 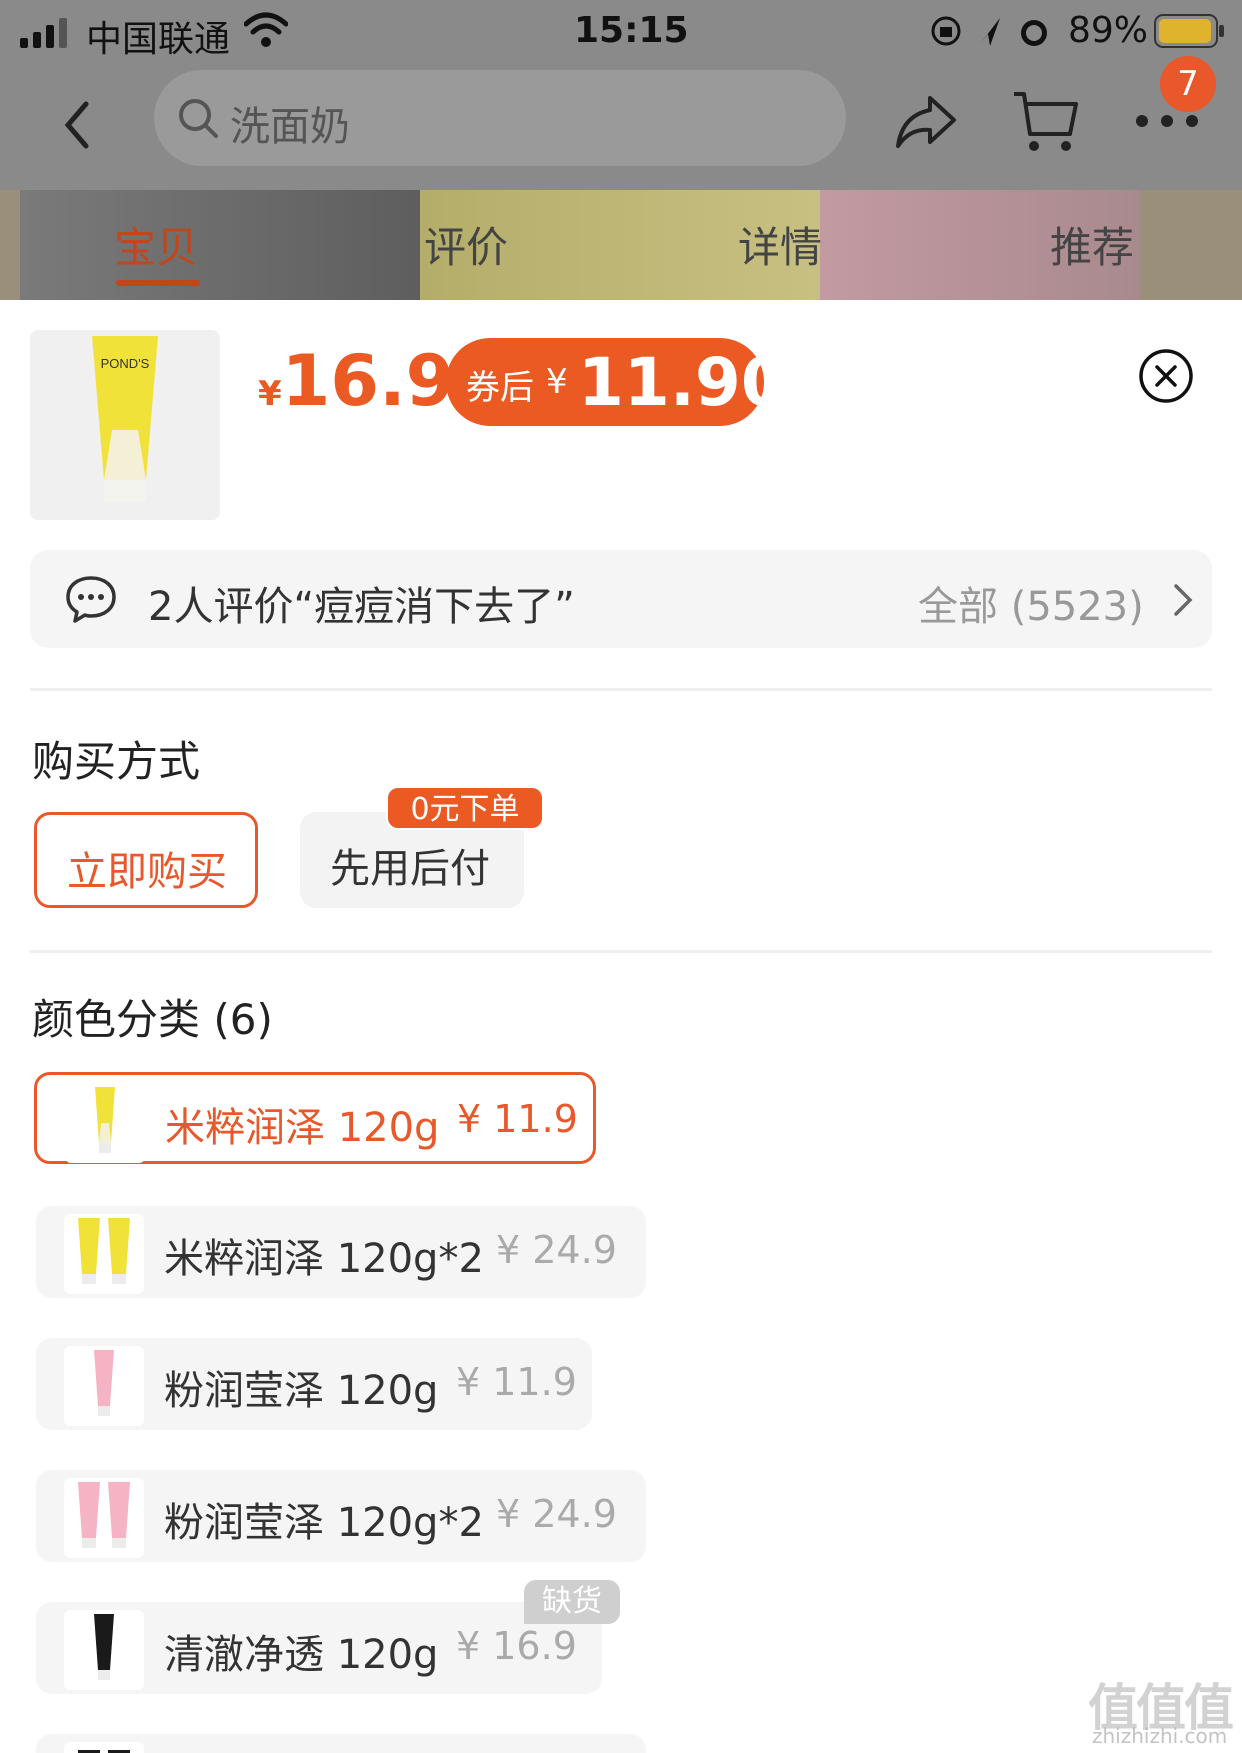 What do you see at coordinates (91, 599) in the screenshot?
I see `chat-bubble-icon` at bounding box center [91, 599].